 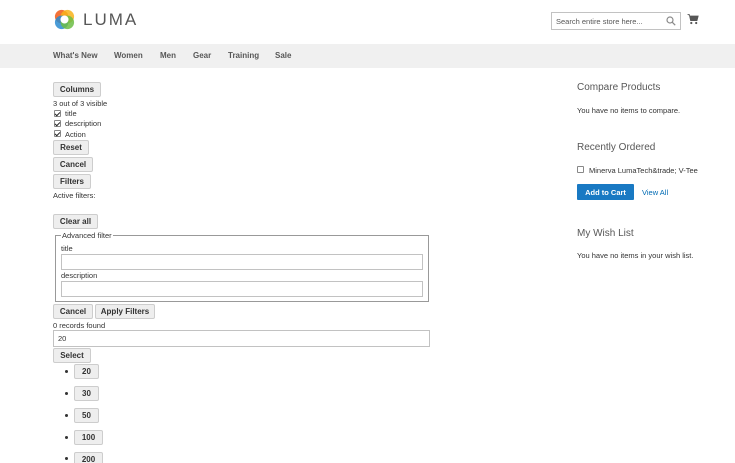 I want to click on filters-button: Filters, so click(x=72, y=181).